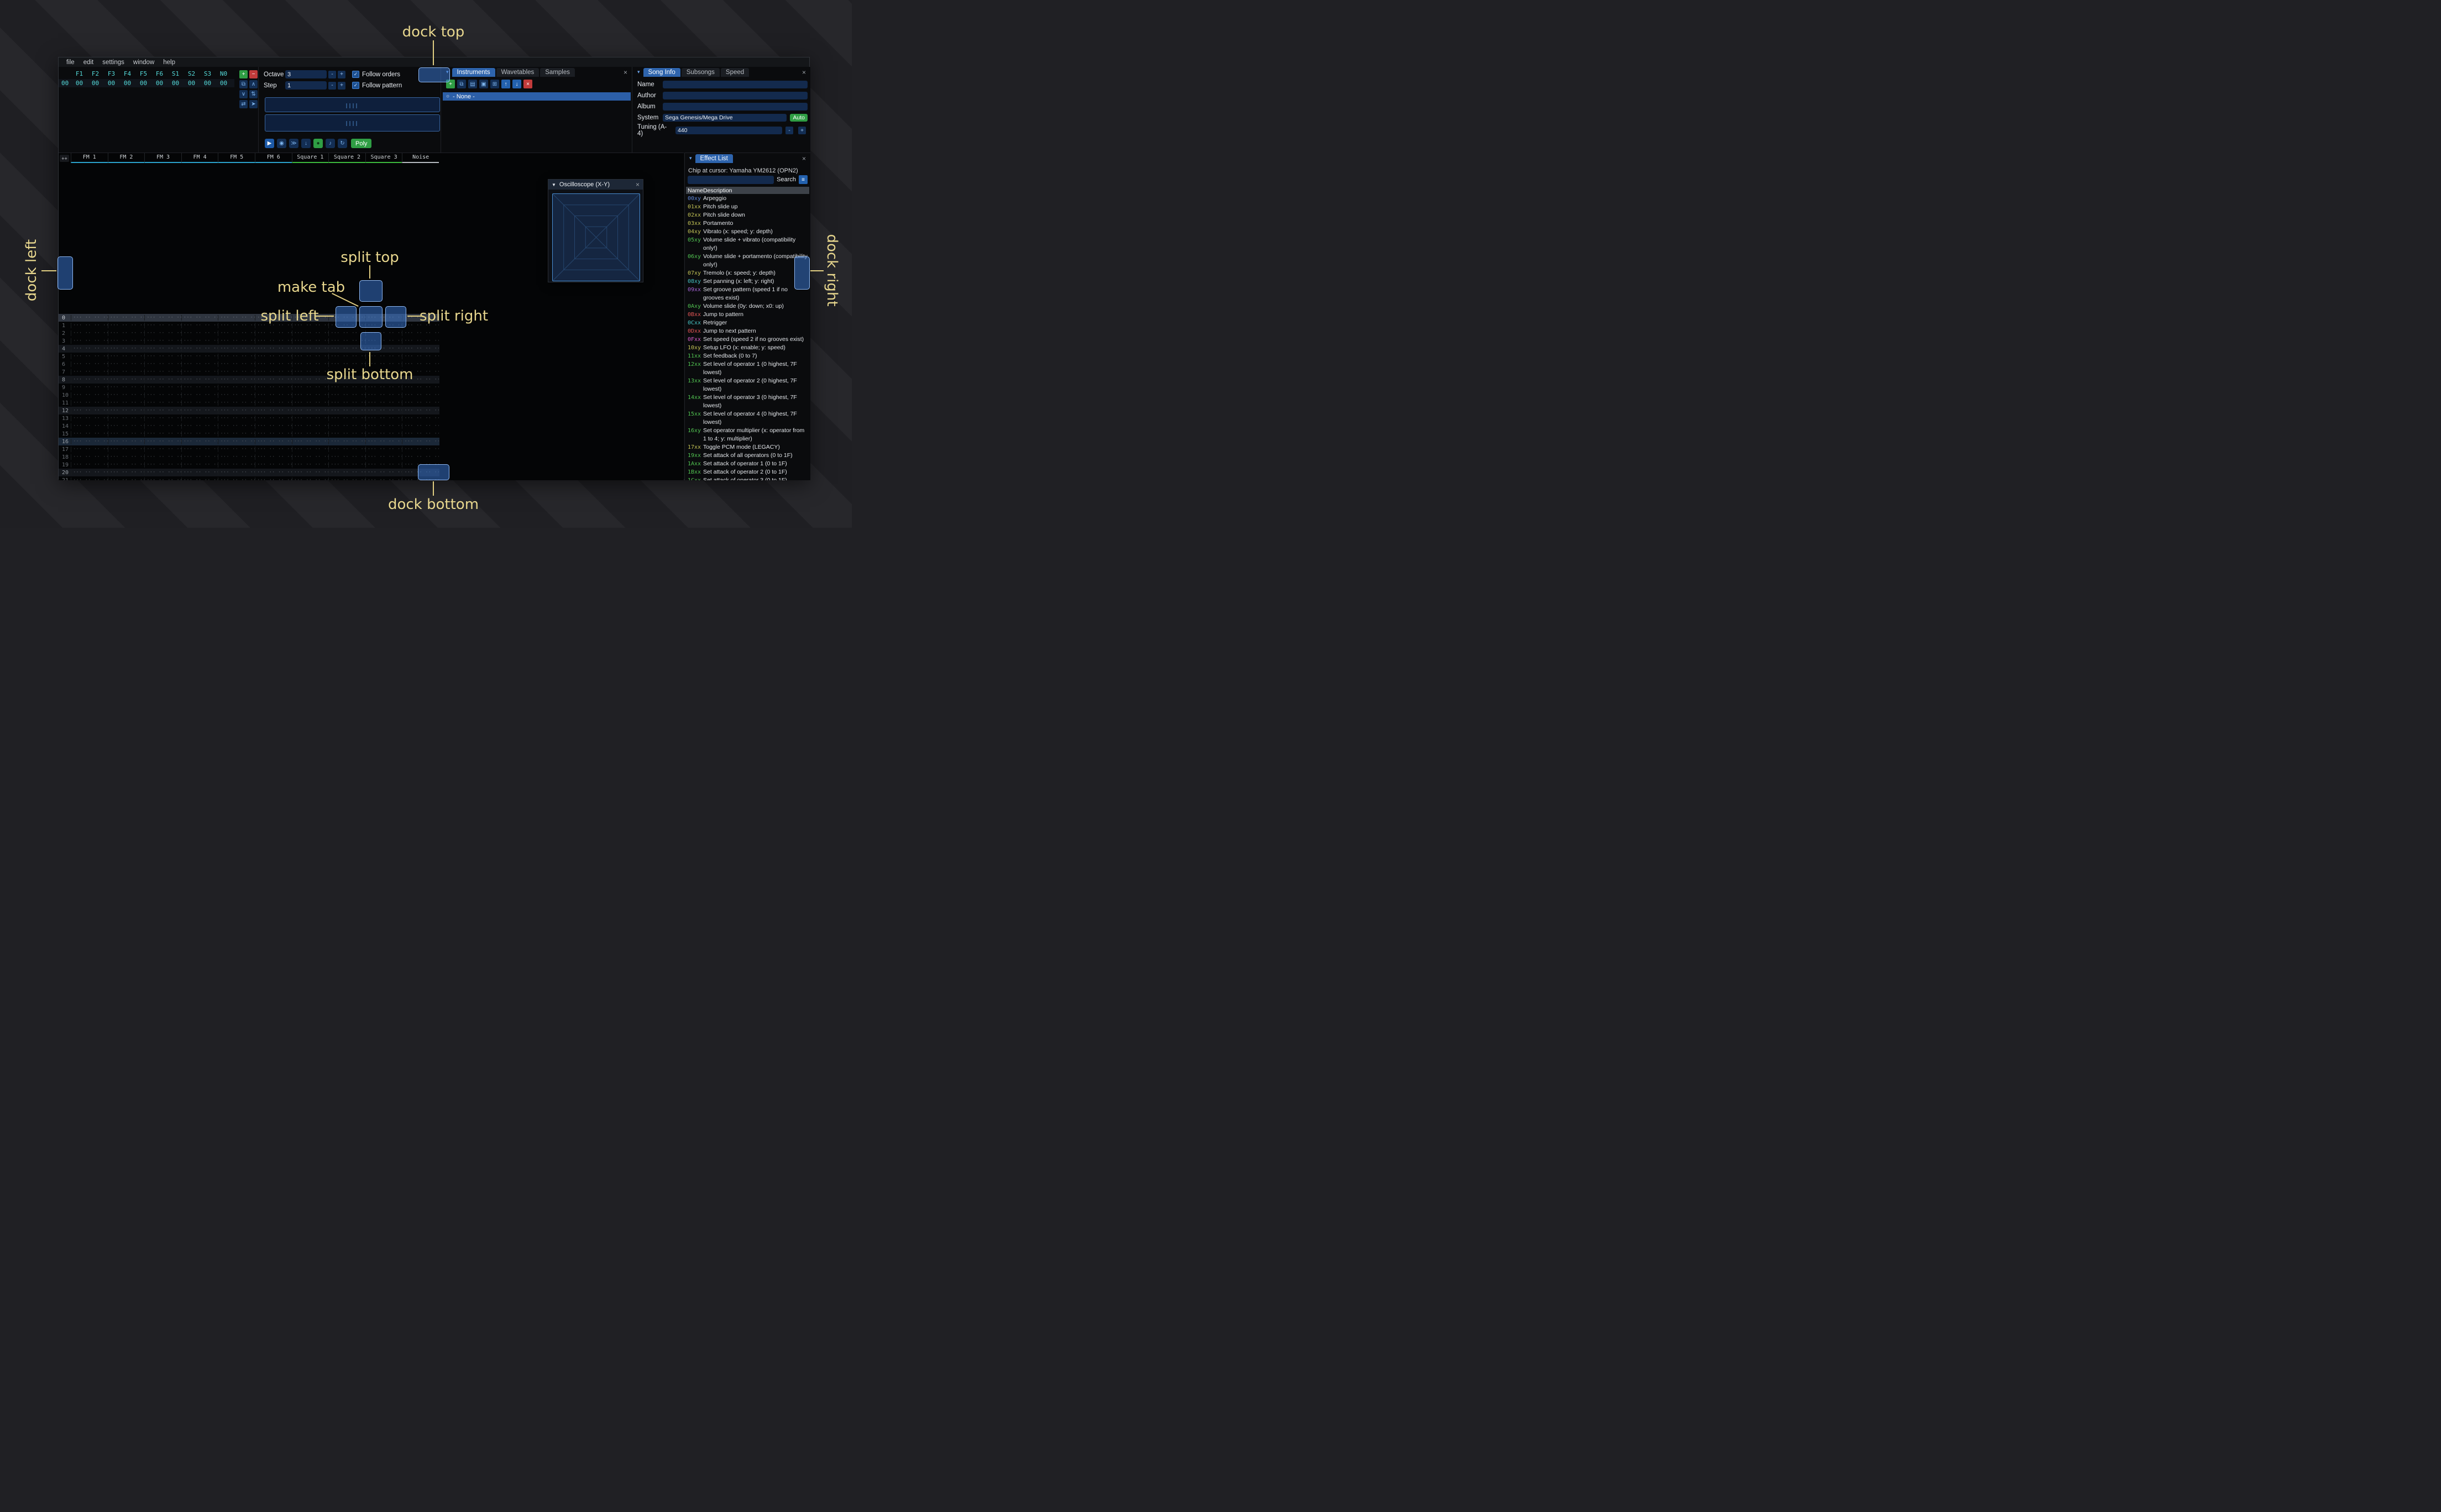 The width and height of the screenshot is (2441, 1512). I want to click on effect-row: 1Bxx Set attack of operator 2 (0 to 1F), so click(747, 472).